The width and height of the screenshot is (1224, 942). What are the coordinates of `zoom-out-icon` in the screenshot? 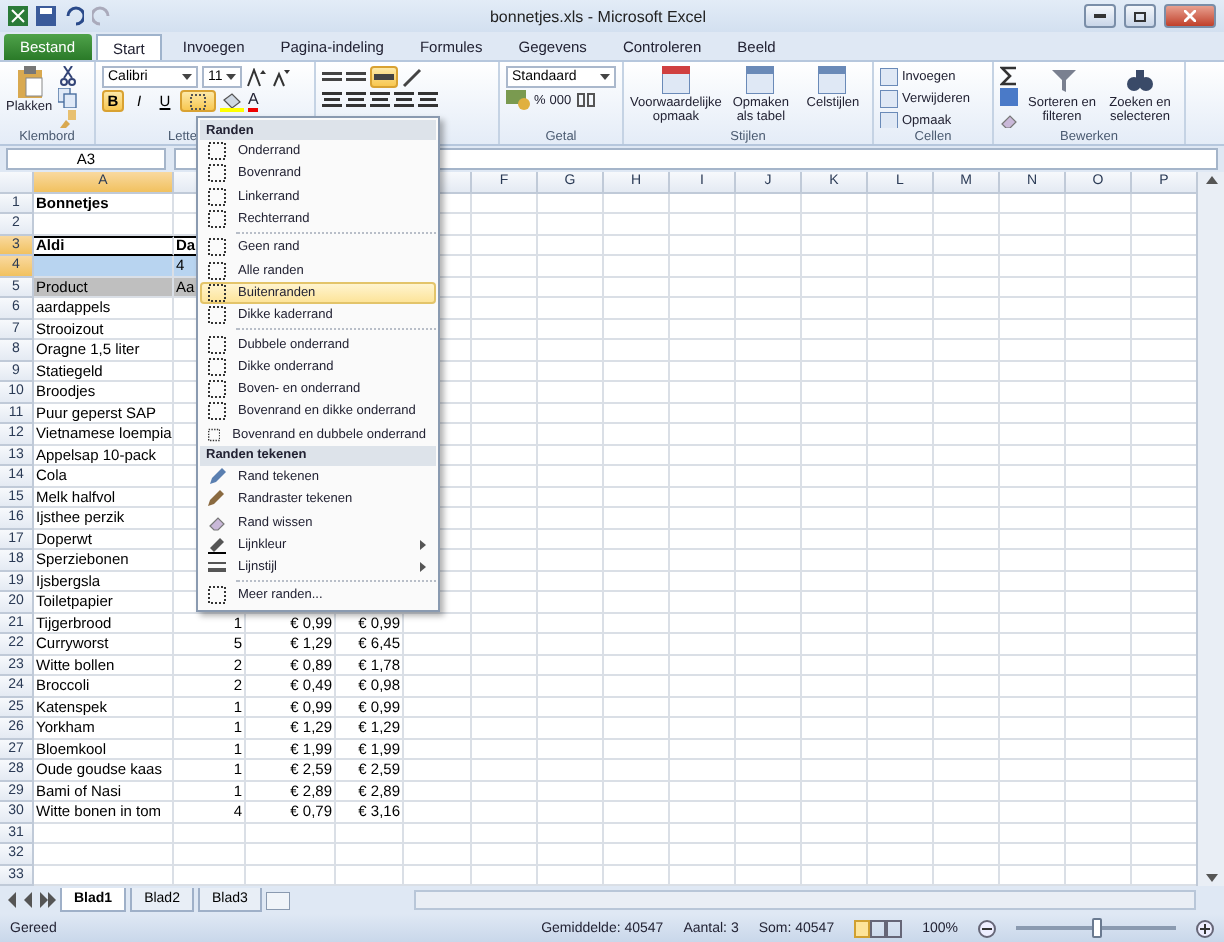 It's located at (987, 928).